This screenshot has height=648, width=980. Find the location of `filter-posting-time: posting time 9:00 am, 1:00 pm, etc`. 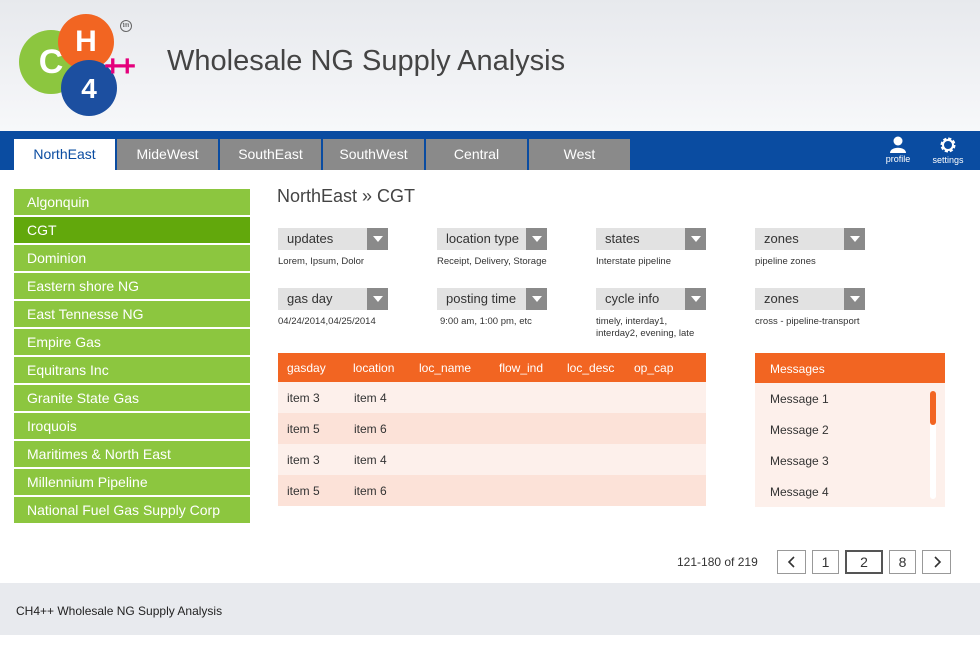

filter-posting-time: posting time 9:00 am, 1:00 pm, etc is located at coordinates (517, 308).